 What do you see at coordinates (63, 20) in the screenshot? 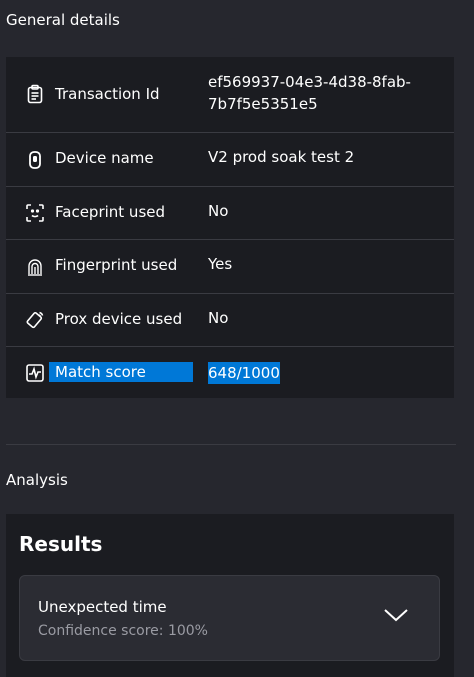
I see `general-details-heading: General details` at bounding box center [63, 20].